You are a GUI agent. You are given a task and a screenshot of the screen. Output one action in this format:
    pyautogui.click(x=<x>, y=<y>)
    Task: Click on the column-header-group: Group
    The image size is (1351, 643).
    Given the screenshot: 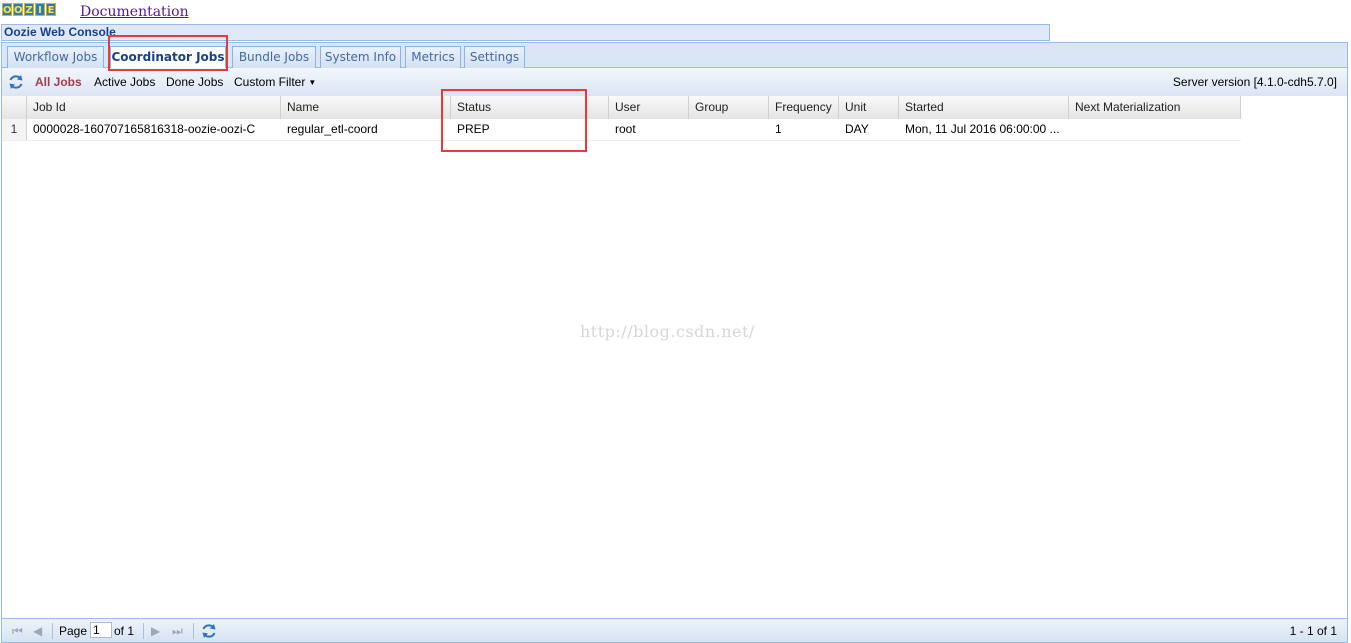 What is the action you would take?
    pyautogui.click(x=729, y=107)
    